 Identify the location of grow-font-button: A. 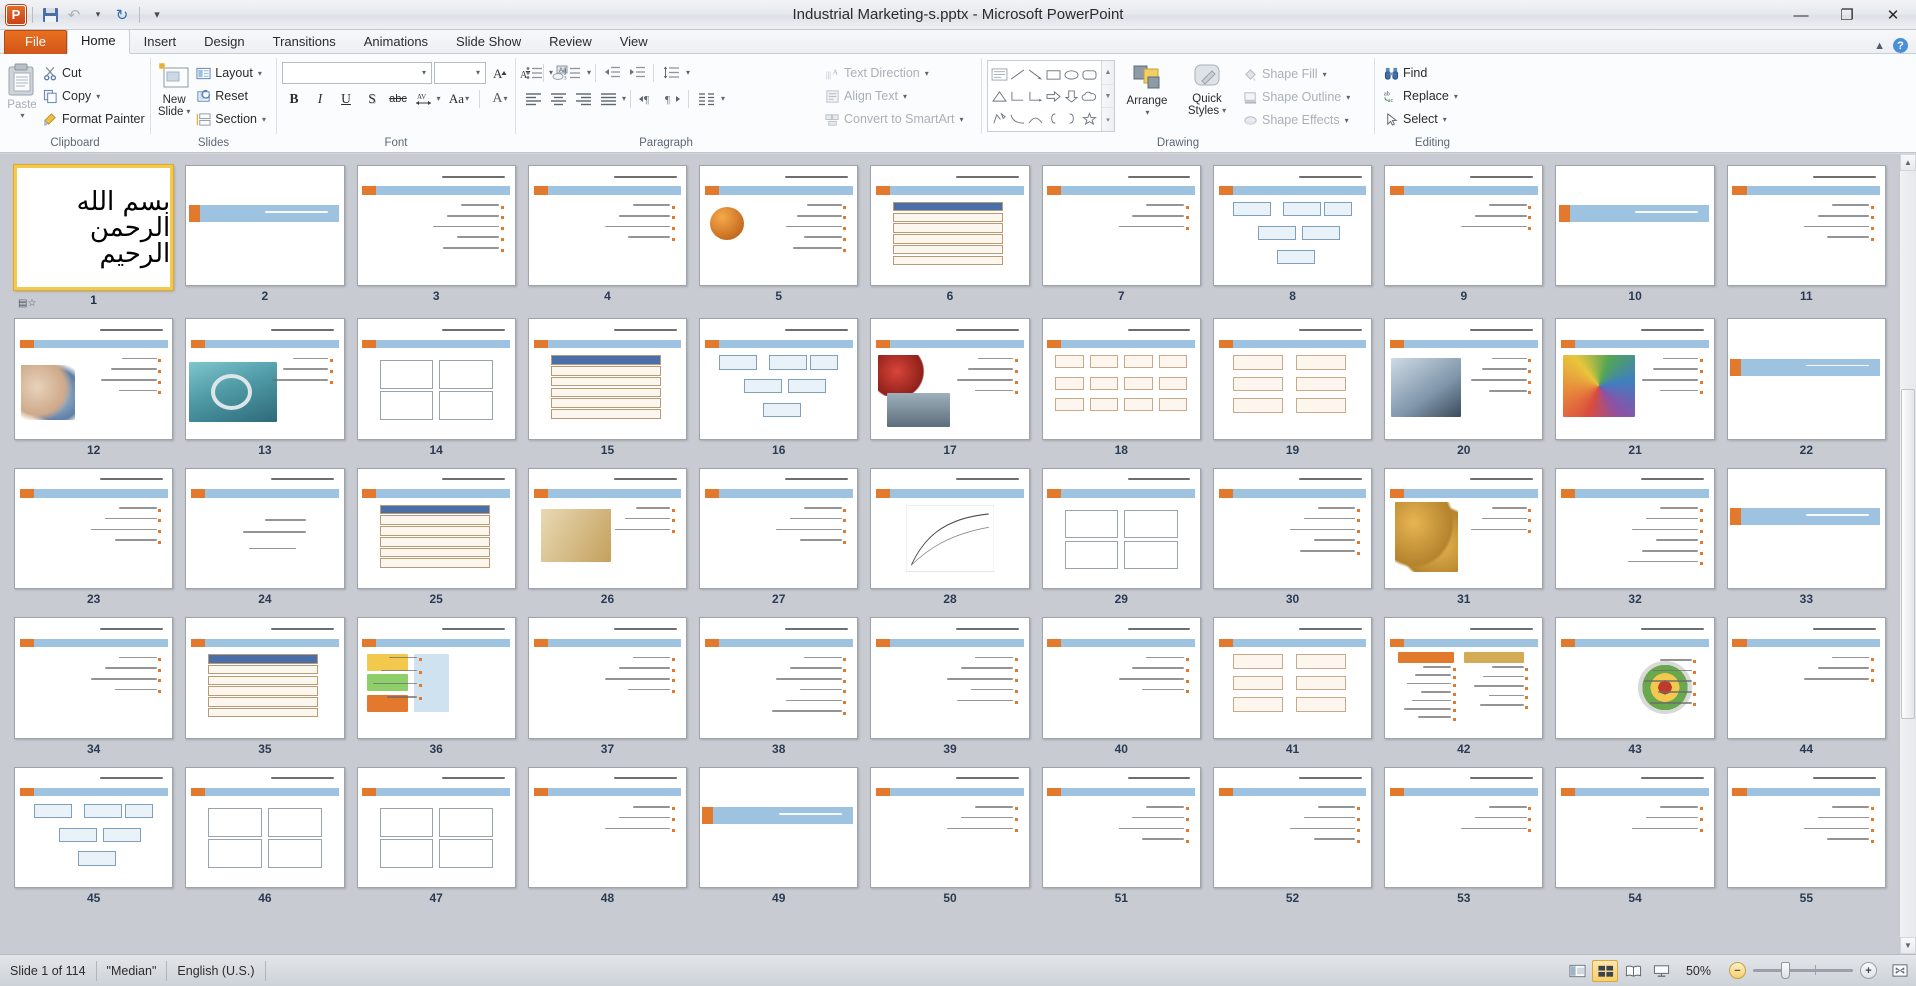
(500, 72).